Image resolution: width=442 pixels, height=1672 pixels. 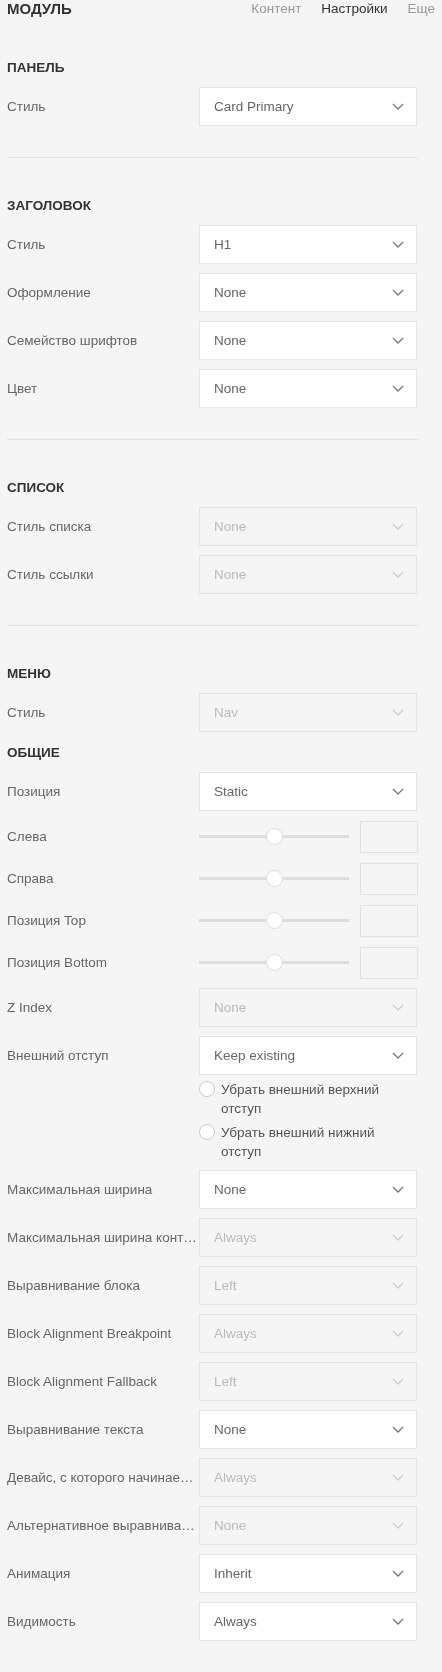 What do you see at coordinates (308, 791) in the screenshot?
I see `select-field: Static` at bounding box center [308, 791].